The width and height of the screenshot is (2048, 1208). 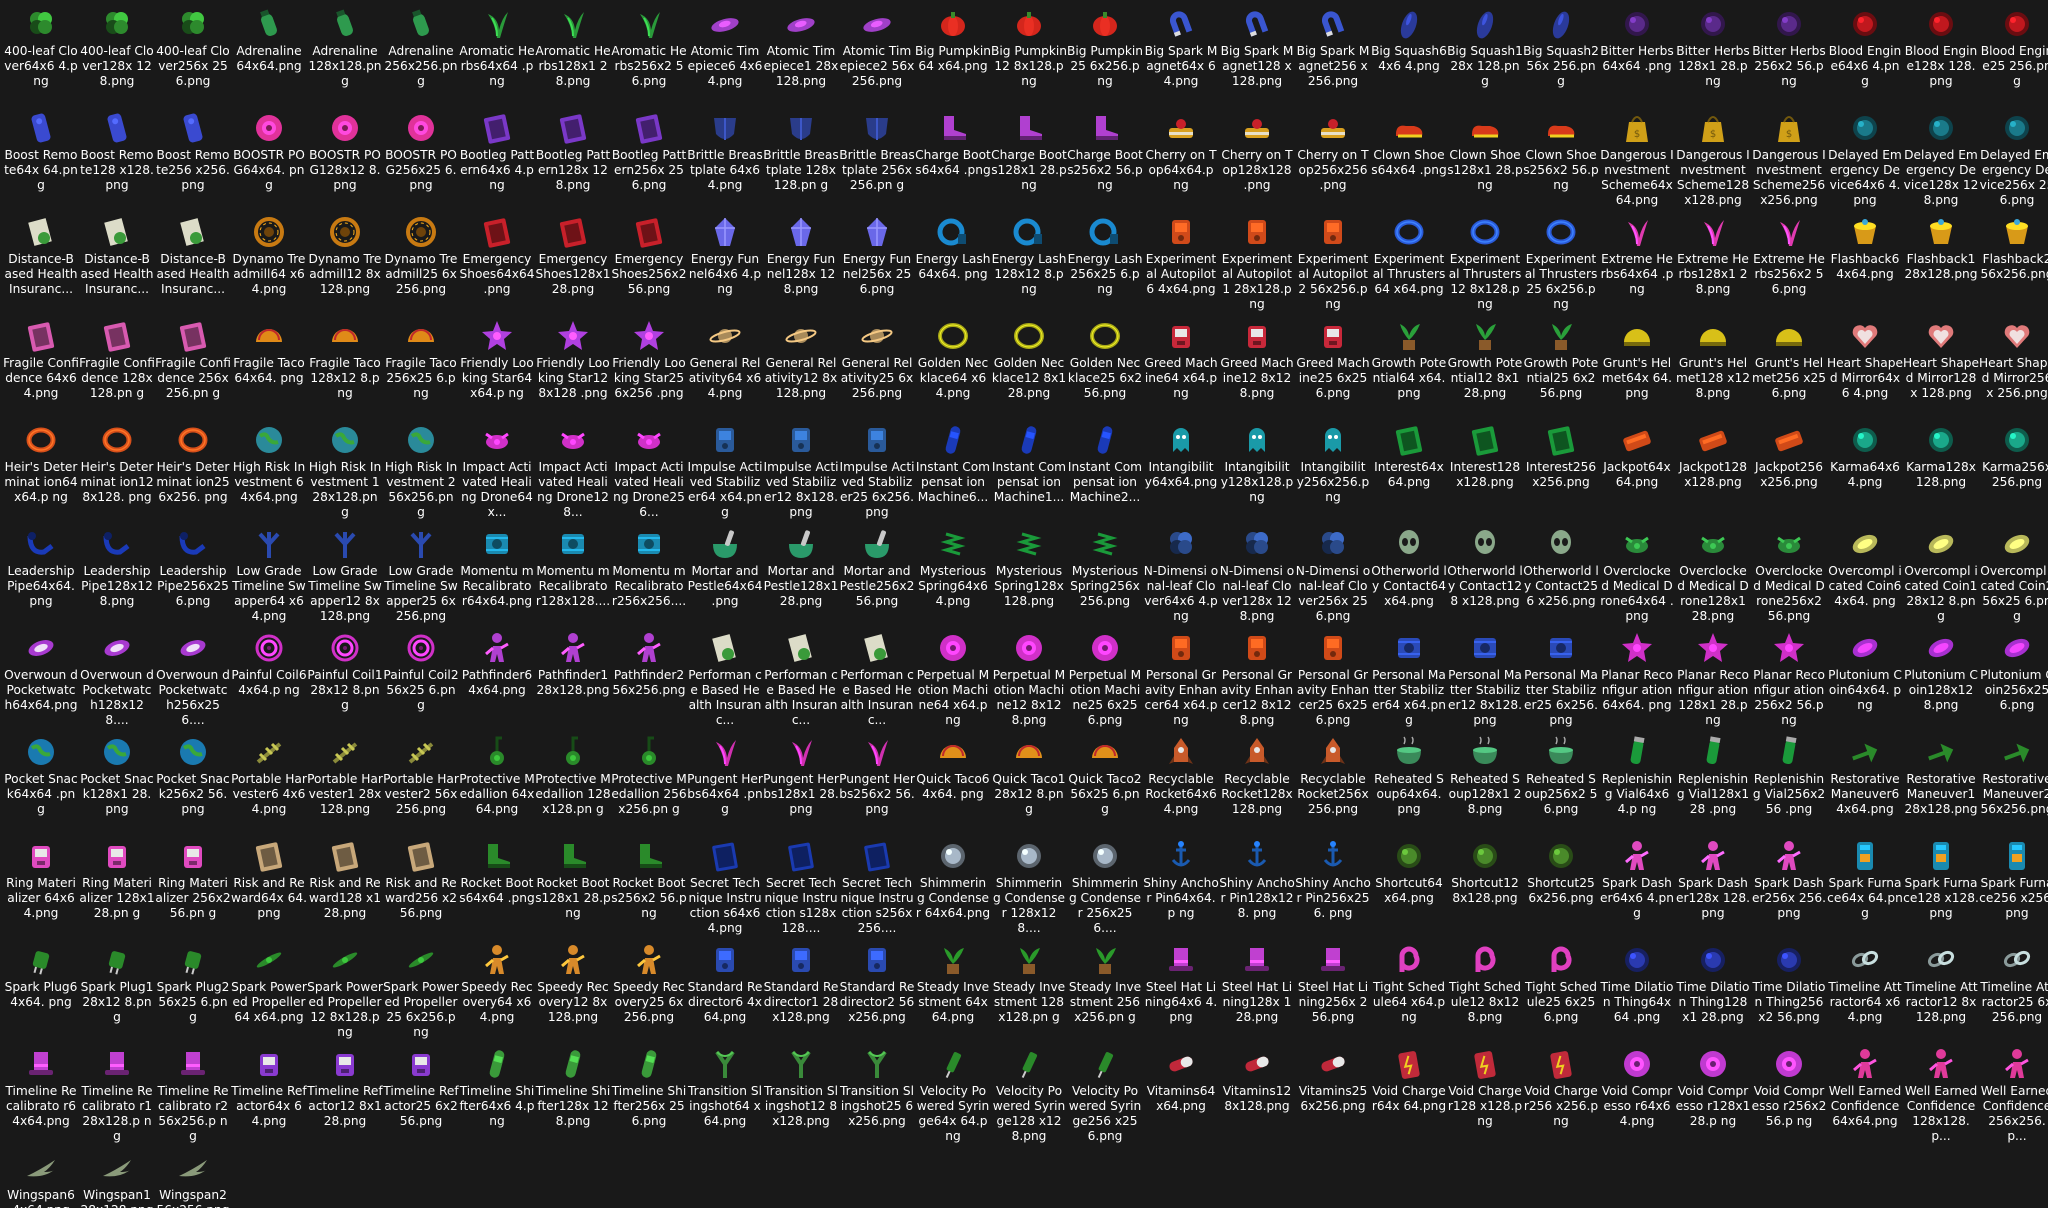 I want to click on file-item: Fragile Confidence 256x256.pn g, so click(x=193, y=368).